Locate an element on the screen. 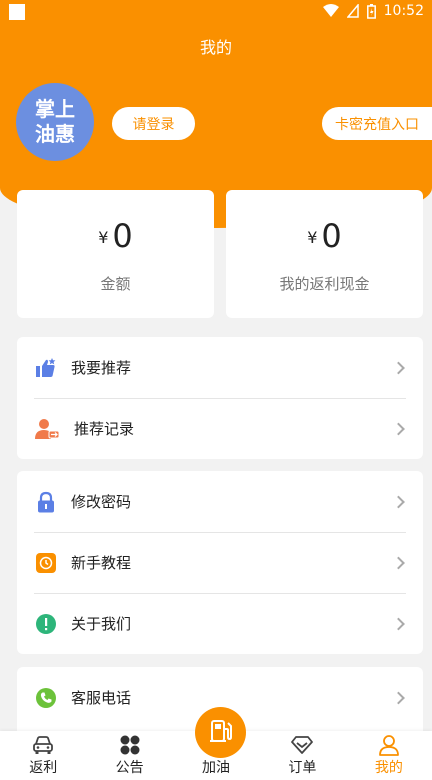 The image size is (432, 780). fuel-pump-icon is located at coordinates (221, 733).